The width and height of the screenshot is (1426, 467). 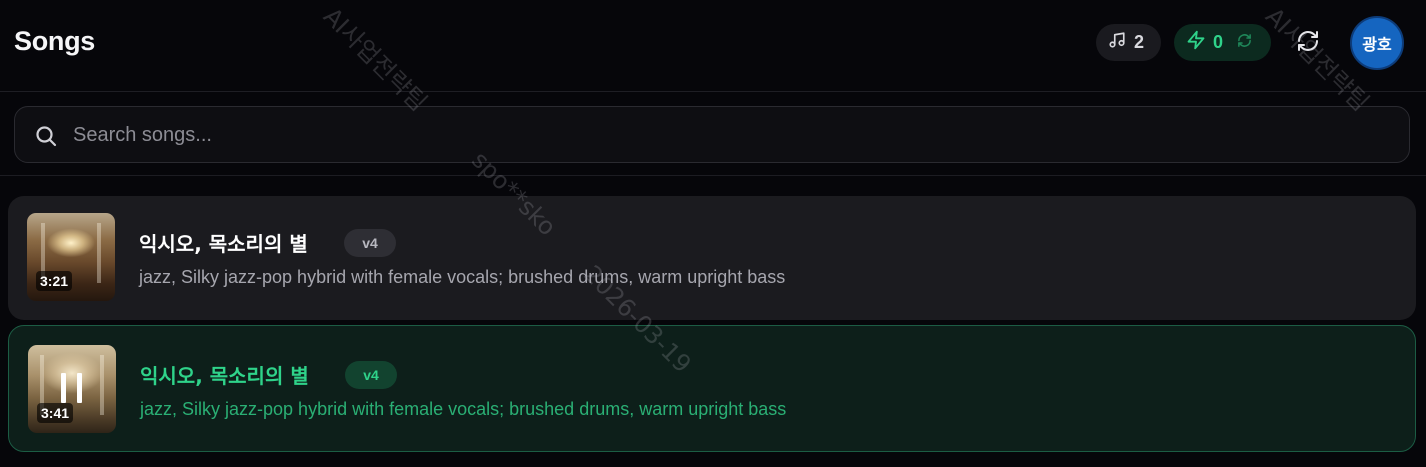 What do you see at coordinates (1377, 43) in the screenshot?
I see `user-avatar: 광호` at bounding box center [1377, 43].